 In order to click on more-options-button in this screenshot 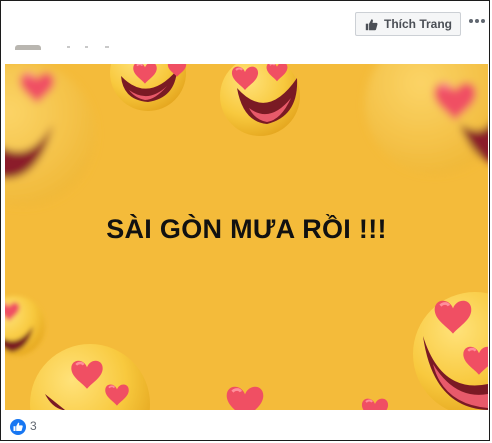, I will do `click(477, 21)`.